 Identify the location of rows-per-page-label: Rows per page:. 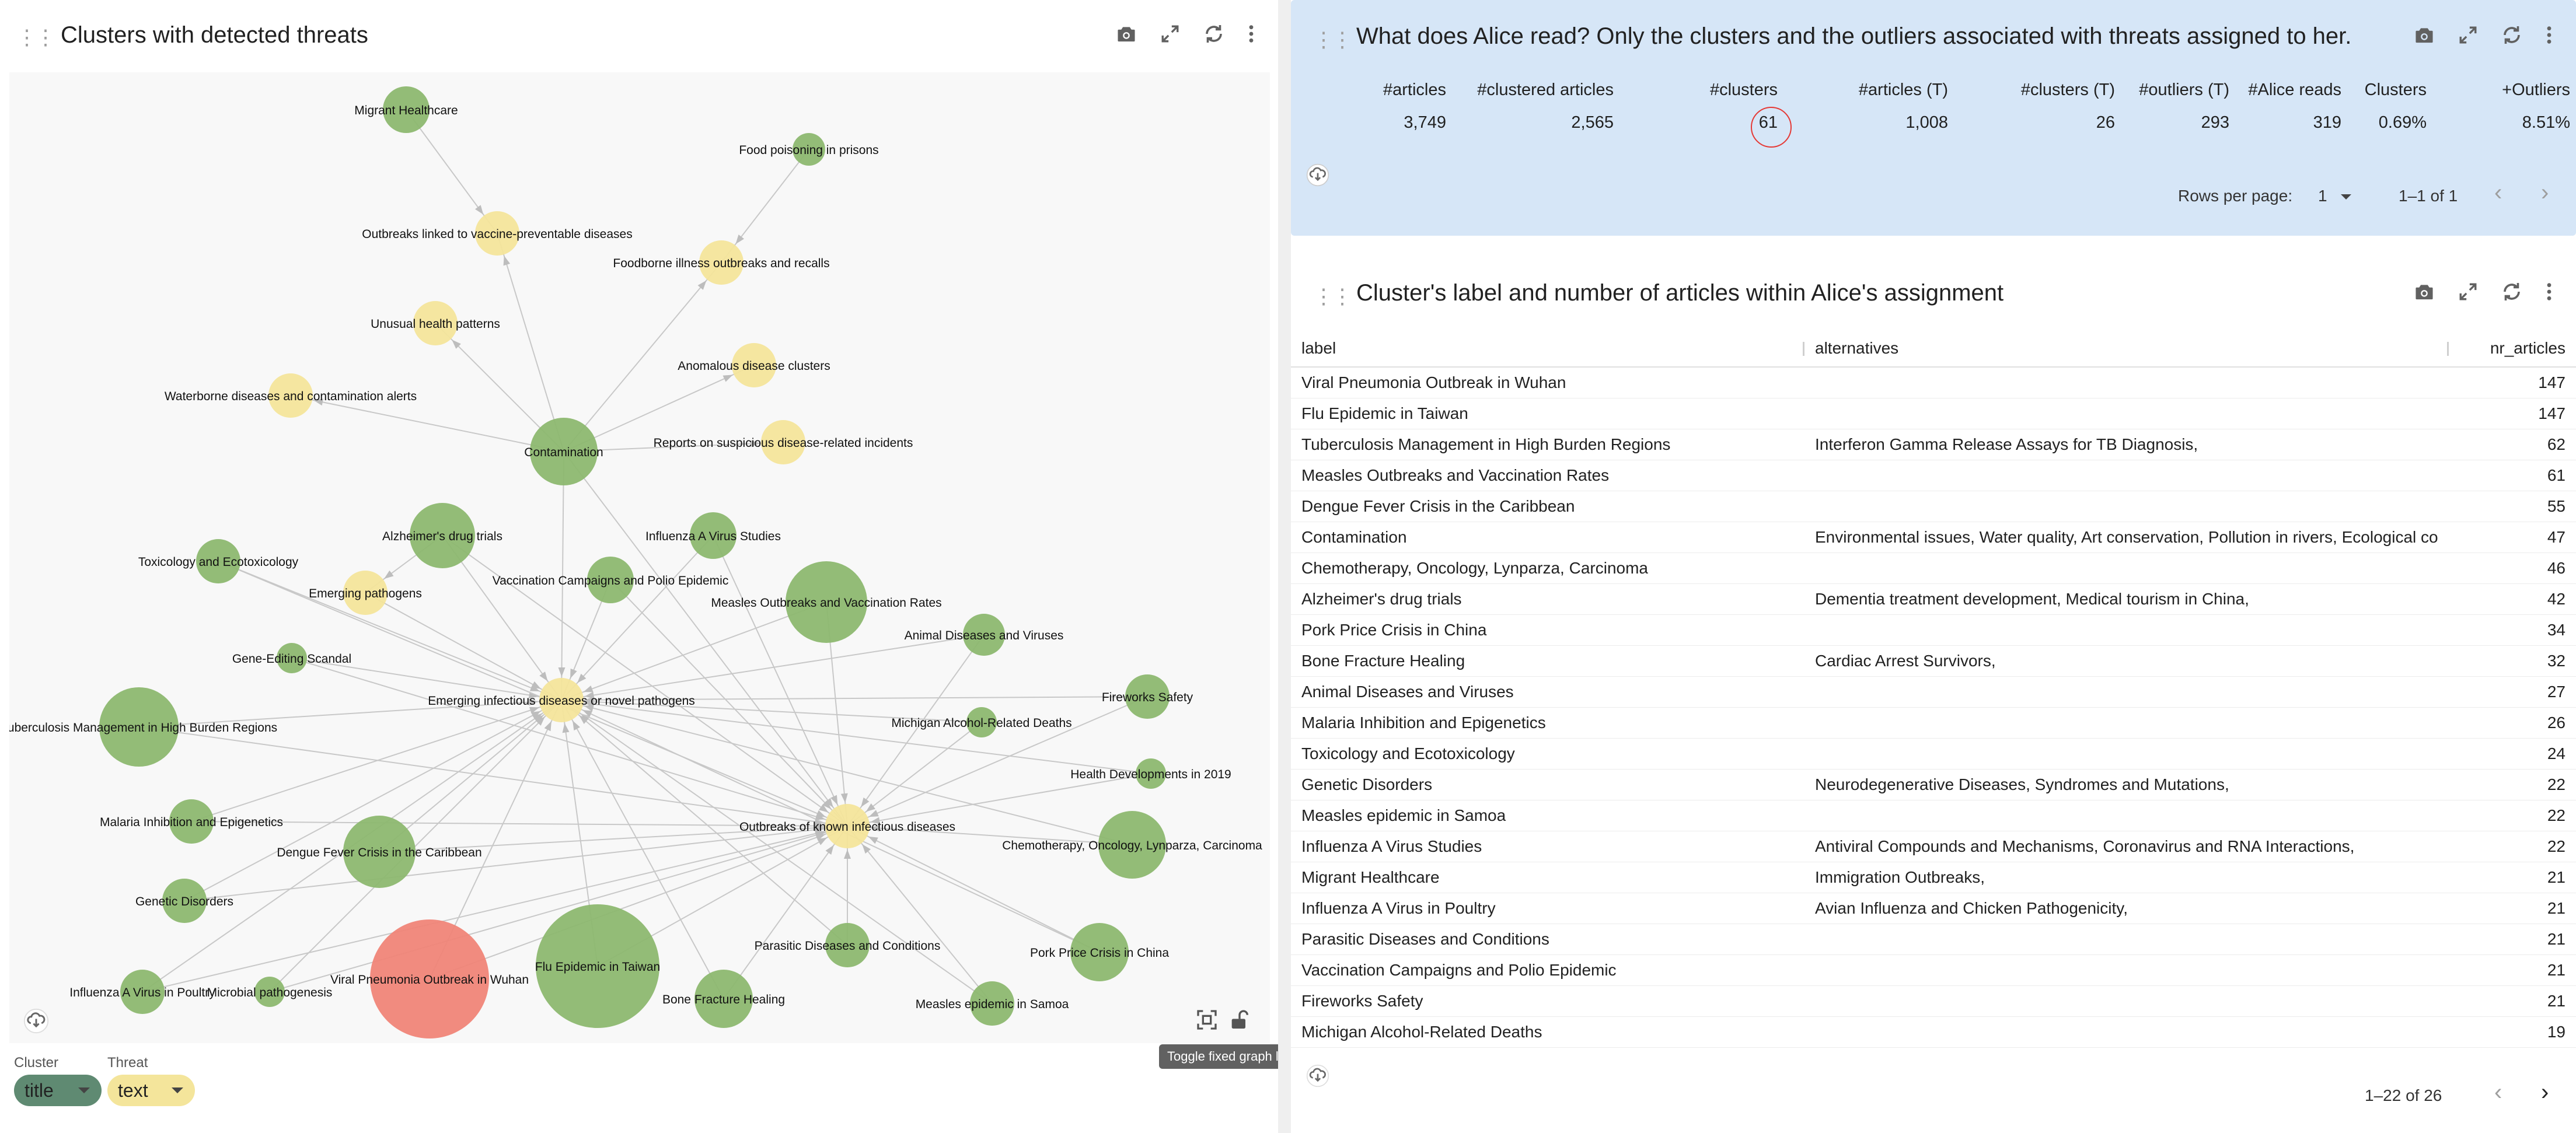
(2235, 196).